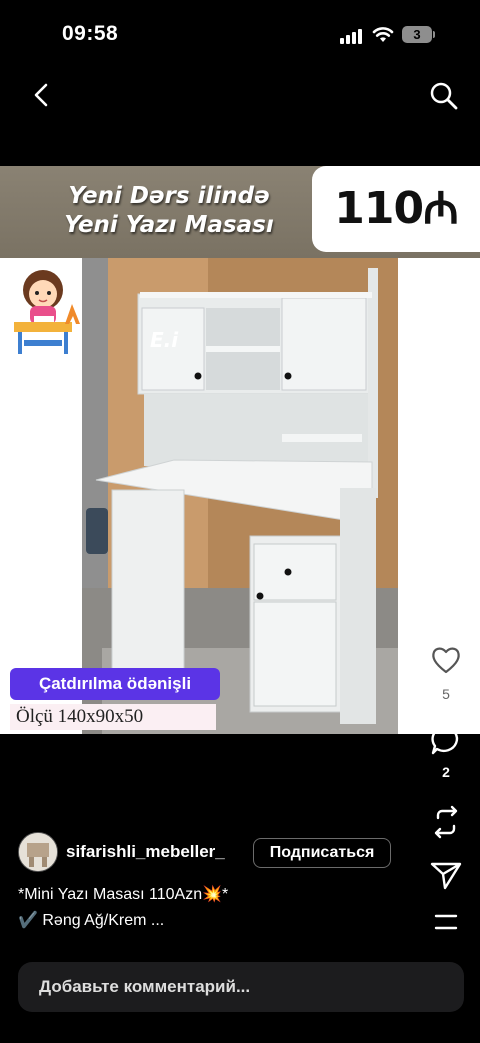  I want to click on wifi-icon, so click(383, 34).